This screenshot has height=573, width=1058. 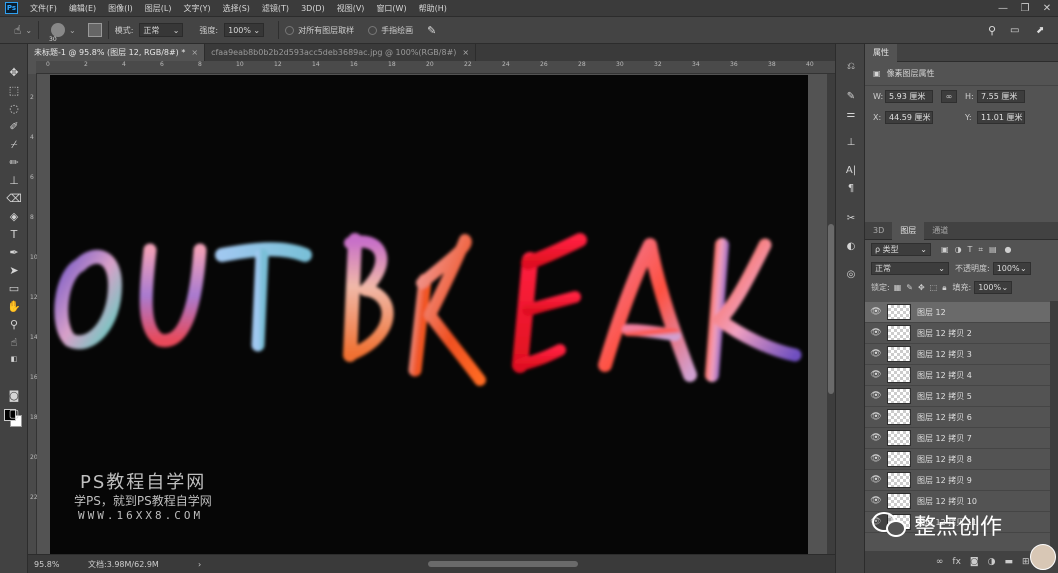 What do you see at coordinates (851, 247) in the screenshot?
I see `3d-icon: ◐` at bounding box center [851, 247].